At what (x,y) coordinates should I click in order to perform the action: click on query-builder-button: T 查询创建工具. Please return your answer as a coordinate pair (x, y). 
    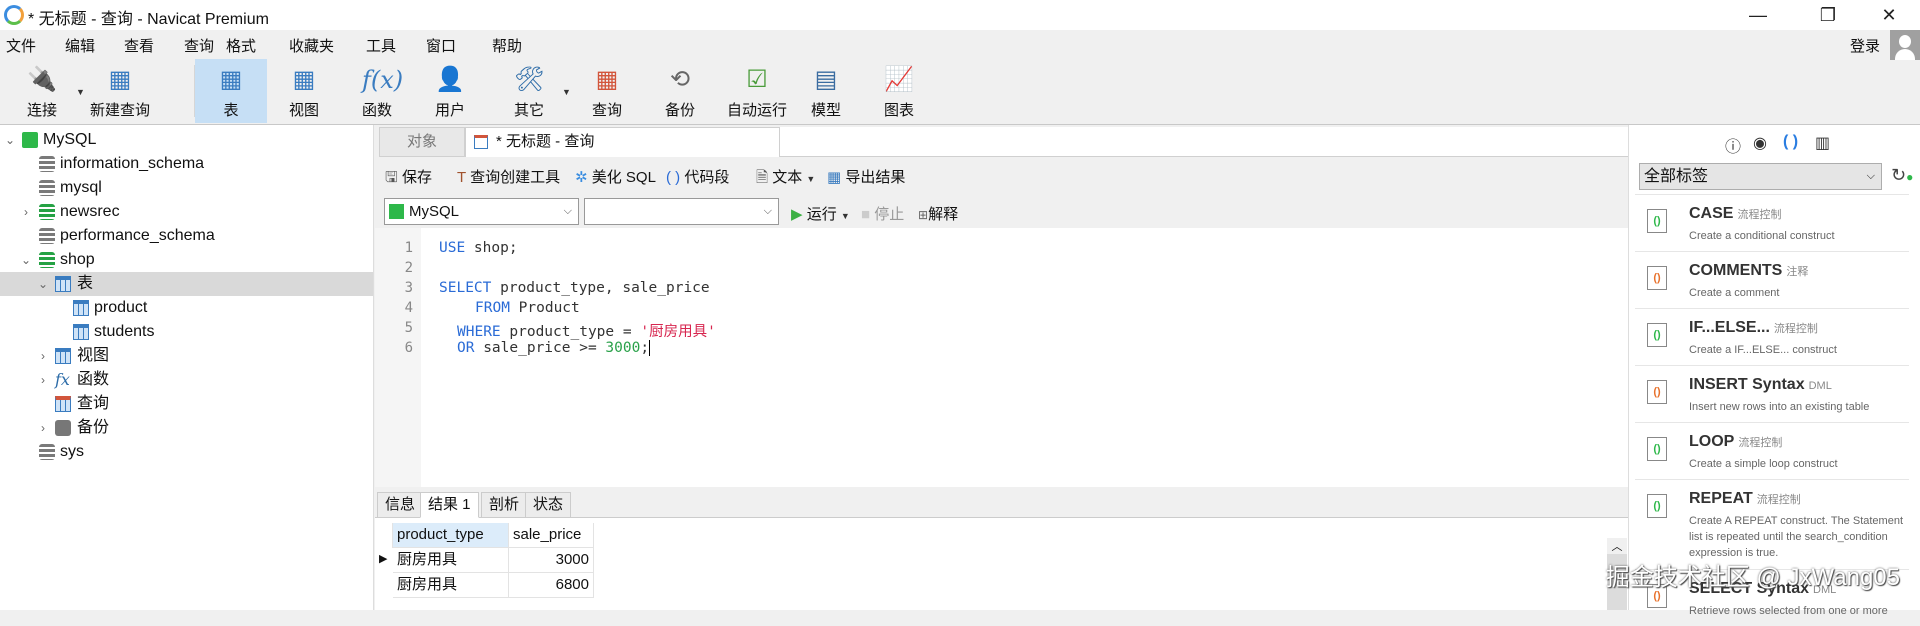
    Looking at the image, I should click on (508, 176).